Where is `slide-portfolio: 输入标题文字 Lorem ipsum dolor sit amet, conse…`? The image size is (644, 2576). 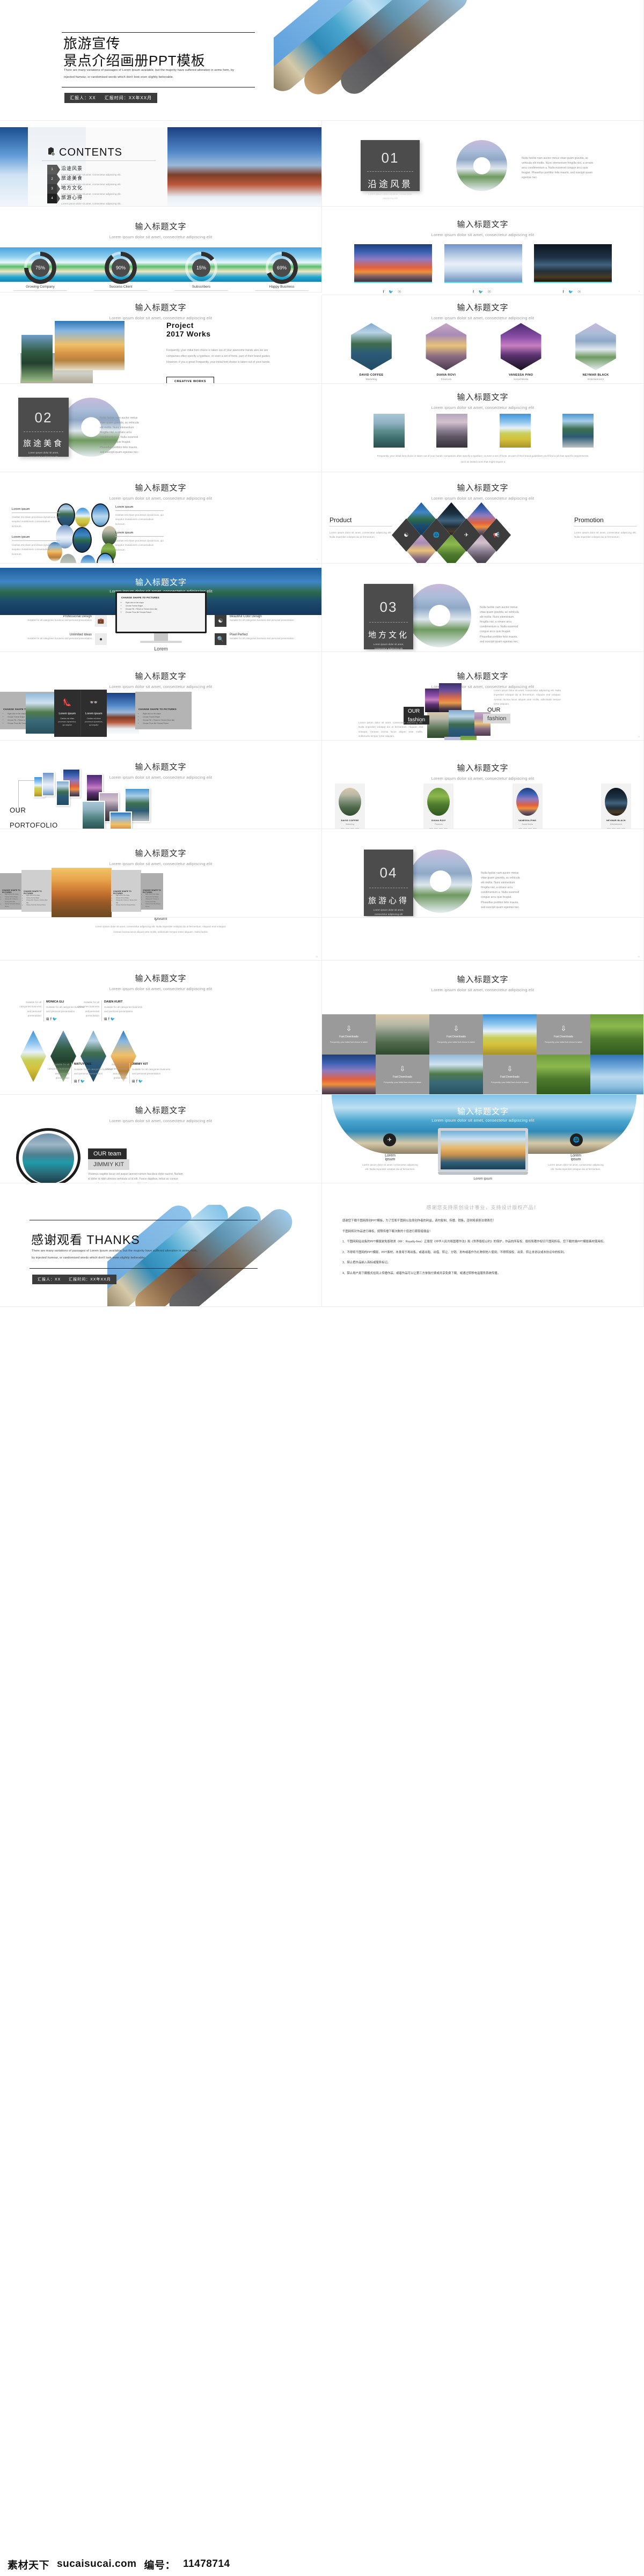
slide-portfolio: 输入标题文字 Lorem ipsum dolor sit amet, conse… is located at coordinates (161, 785).